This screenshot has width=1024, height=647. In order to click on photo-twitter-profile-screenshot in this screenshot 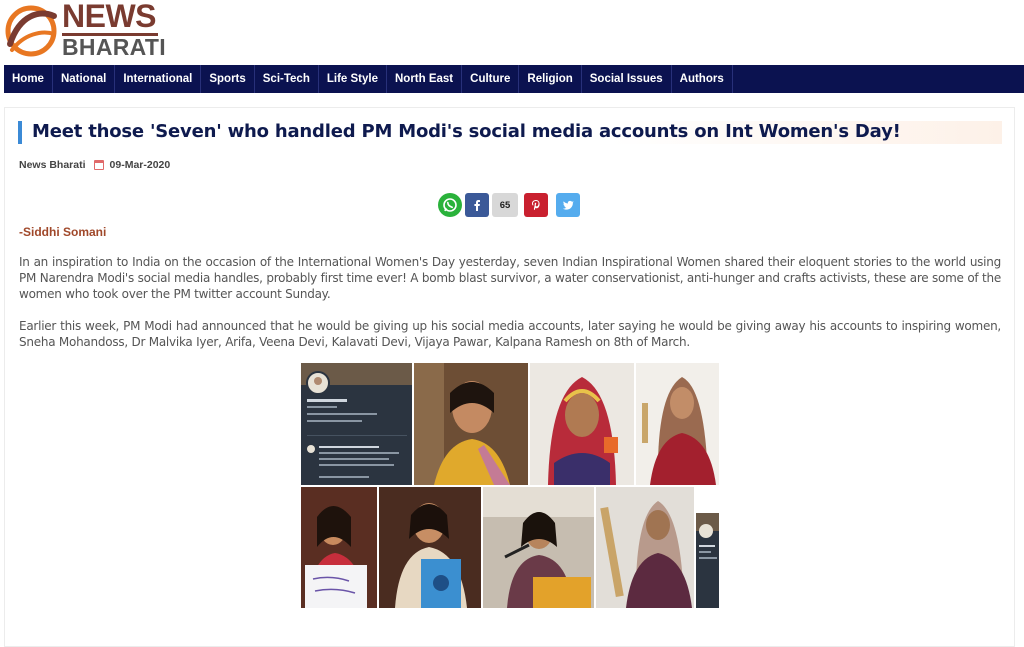, I will do `click(356, 424)`.